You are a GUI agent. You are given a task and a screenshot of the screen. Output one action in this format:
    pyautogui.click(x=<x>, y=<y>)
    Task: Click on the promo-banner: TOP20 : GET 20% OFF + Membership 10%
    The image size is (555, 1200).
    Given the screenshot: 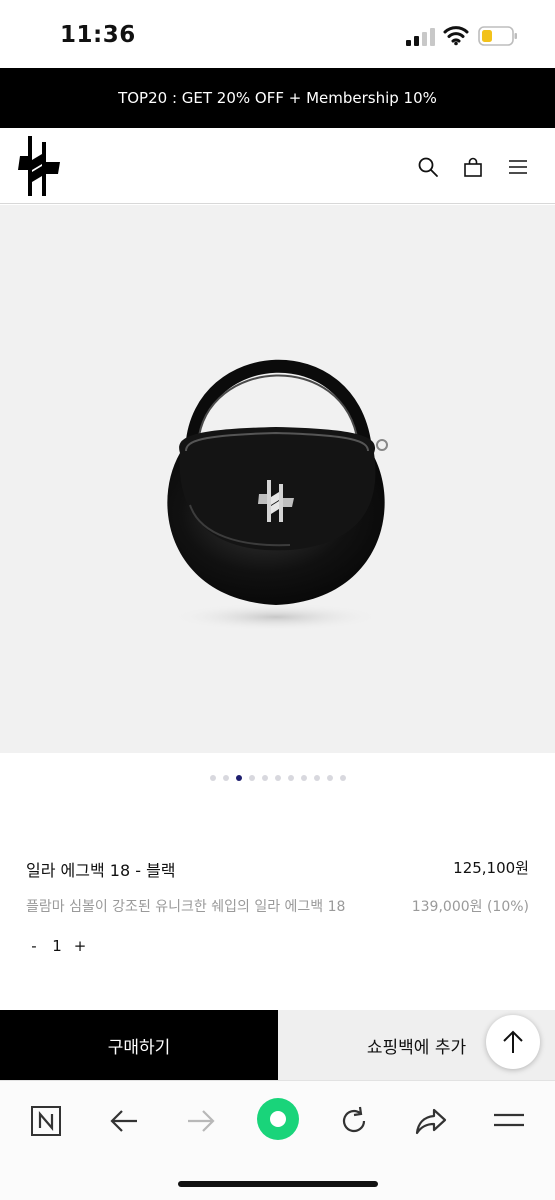 What is the action you would take?
    pyautogui.click(x=277, y=98)
    